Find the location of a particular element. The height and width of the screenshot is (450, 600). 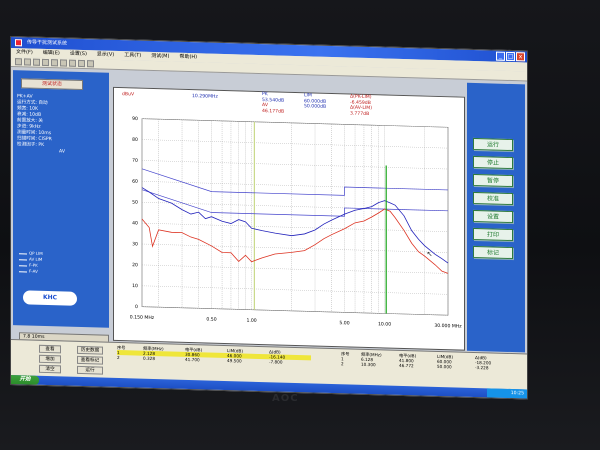

close-button: x is located at coordinates (520, 57).